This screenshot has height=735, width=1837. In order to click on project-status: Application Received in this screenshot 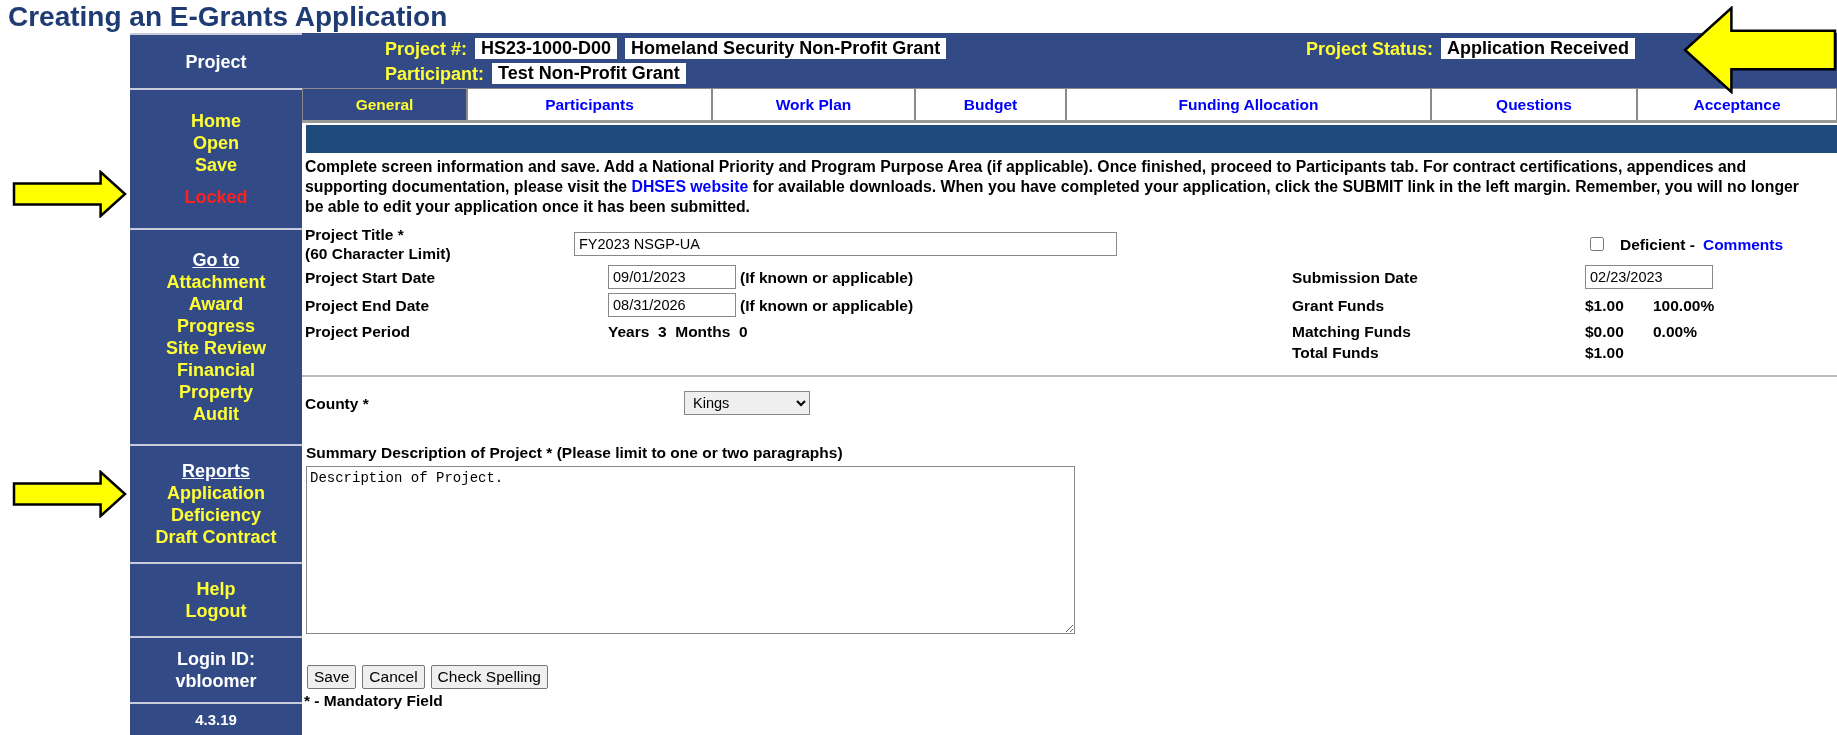, I will do `click(1537, 48)`.